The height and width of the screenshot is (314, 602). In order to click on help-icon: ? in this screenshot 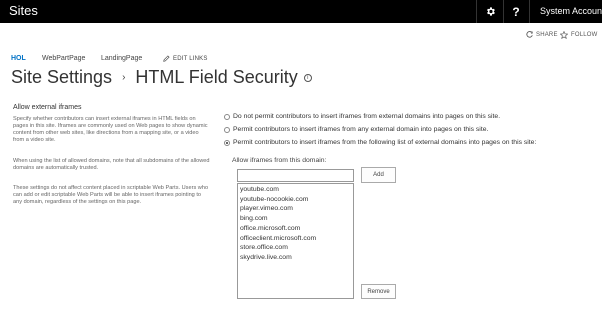, I will do `click(516, 11)`.